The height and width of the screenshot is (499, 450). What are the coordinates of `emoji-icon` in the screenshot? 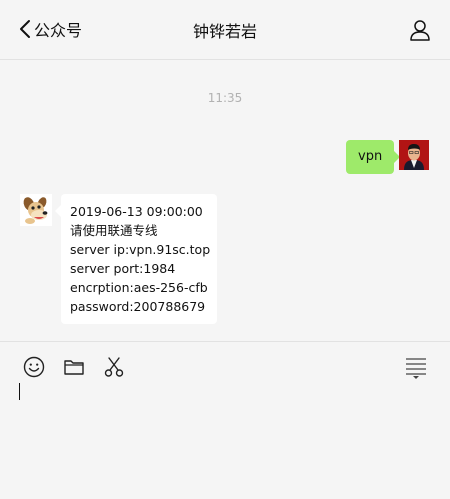 It's located at (34, 367).